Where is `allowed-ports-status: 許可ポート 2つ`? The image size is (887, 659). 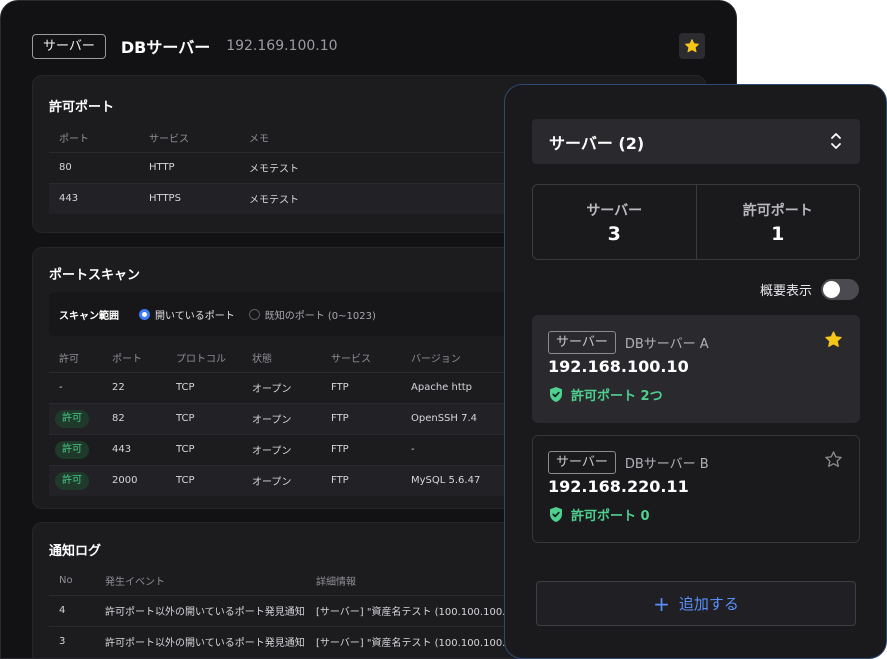 allowed-ports-status: 許可ポート 2つ is located at coordinates (605, 394).